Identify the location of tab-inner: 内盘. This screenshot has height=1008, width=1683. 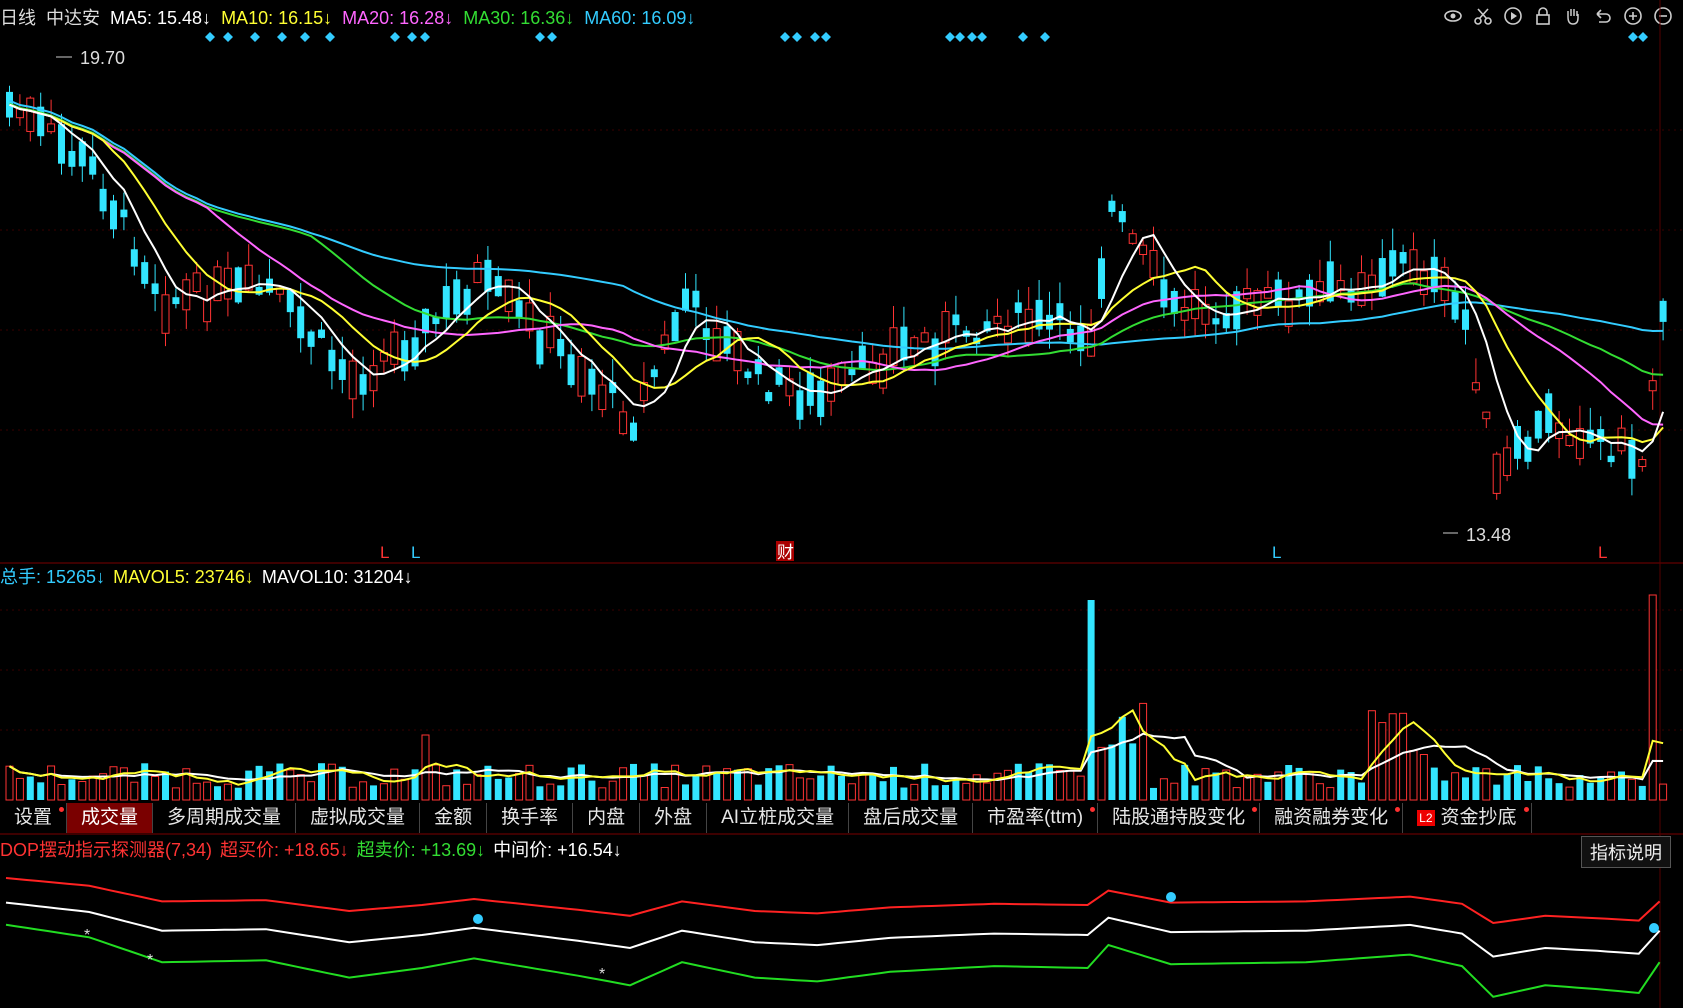
(607, 818).